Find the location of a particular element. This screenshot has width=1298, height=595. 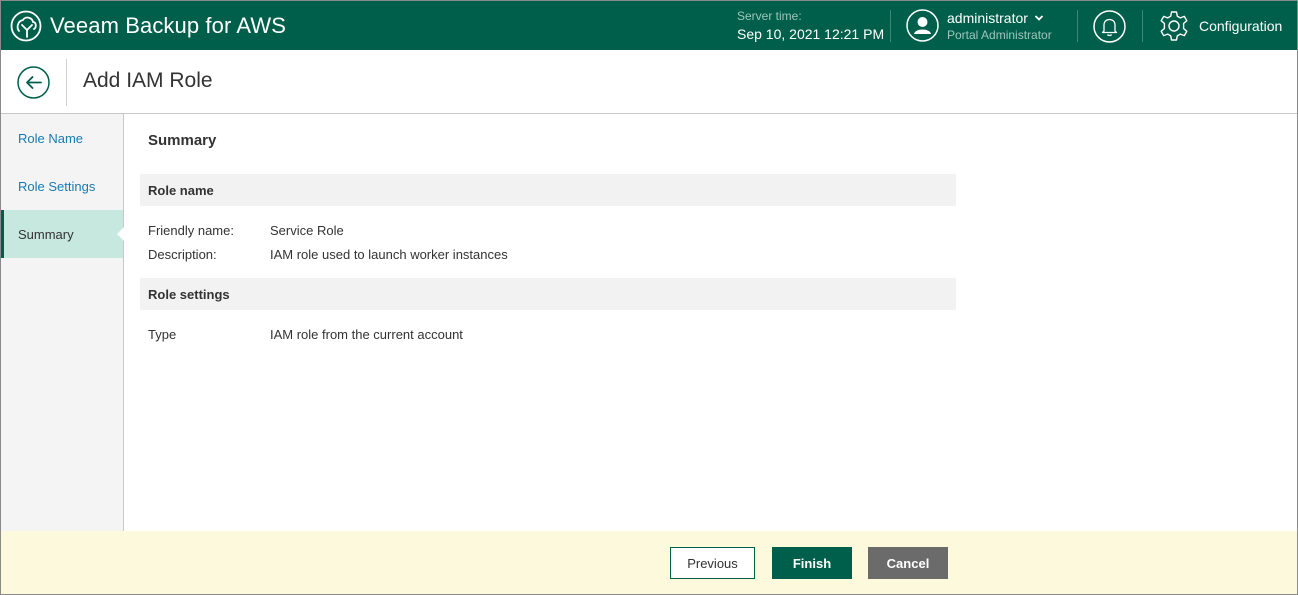

step-role-settings: Role Settings is located at coordinates (62, 186).